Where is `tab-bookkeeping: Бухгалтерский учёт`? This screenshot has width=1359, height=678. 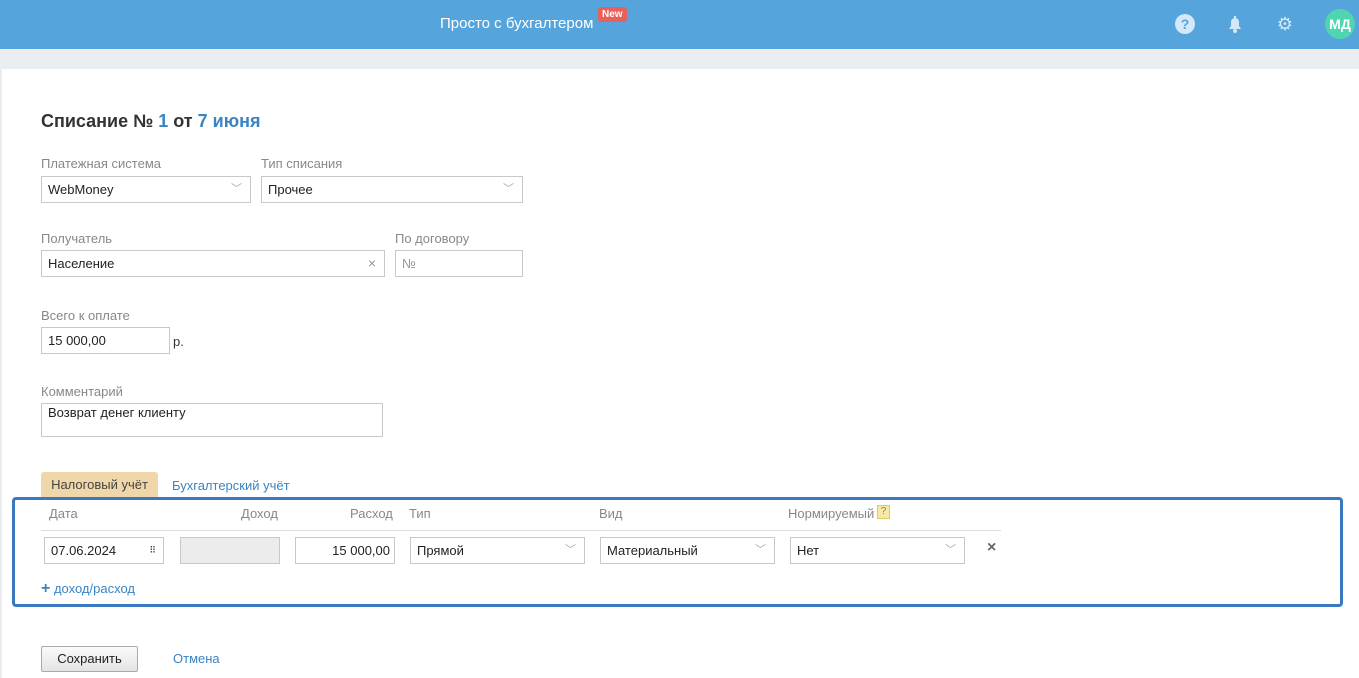 tab-bookkeeping: Бухгалтерский учёт is located at coordinates (231, 485).